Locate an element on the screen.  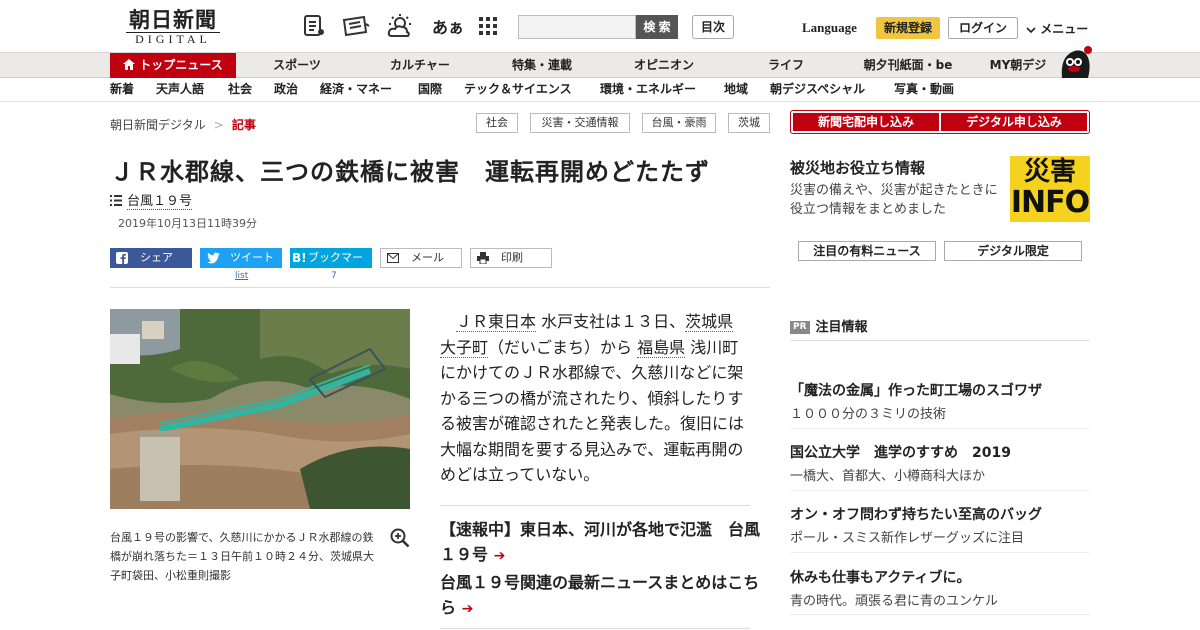
breadcrumb-current: 記事 is located at coordinates (243, 125).